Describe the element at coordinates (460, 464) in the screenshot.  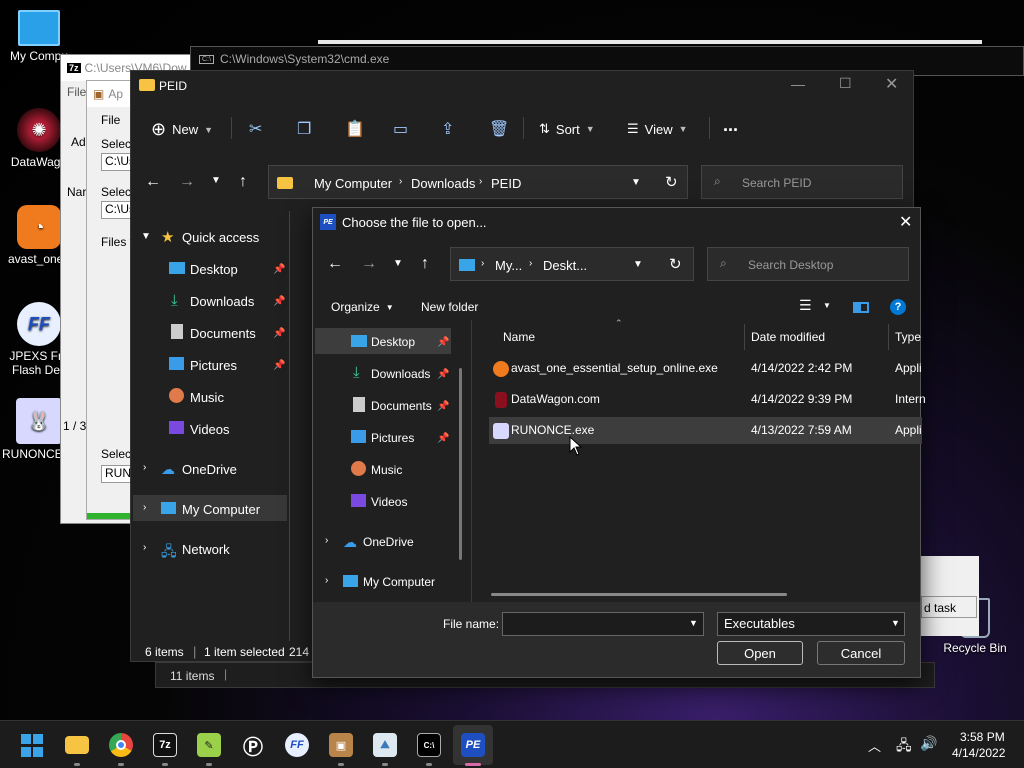
I see `nav-scrollbar` at that location.